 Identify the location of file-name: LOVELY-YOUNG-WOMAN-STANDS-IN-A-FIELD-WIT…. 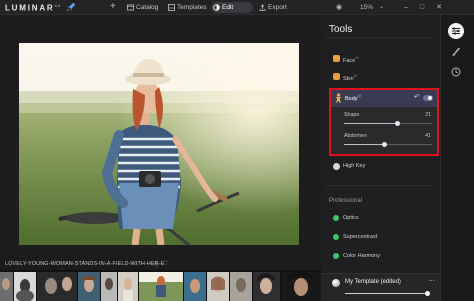
(85, 264).